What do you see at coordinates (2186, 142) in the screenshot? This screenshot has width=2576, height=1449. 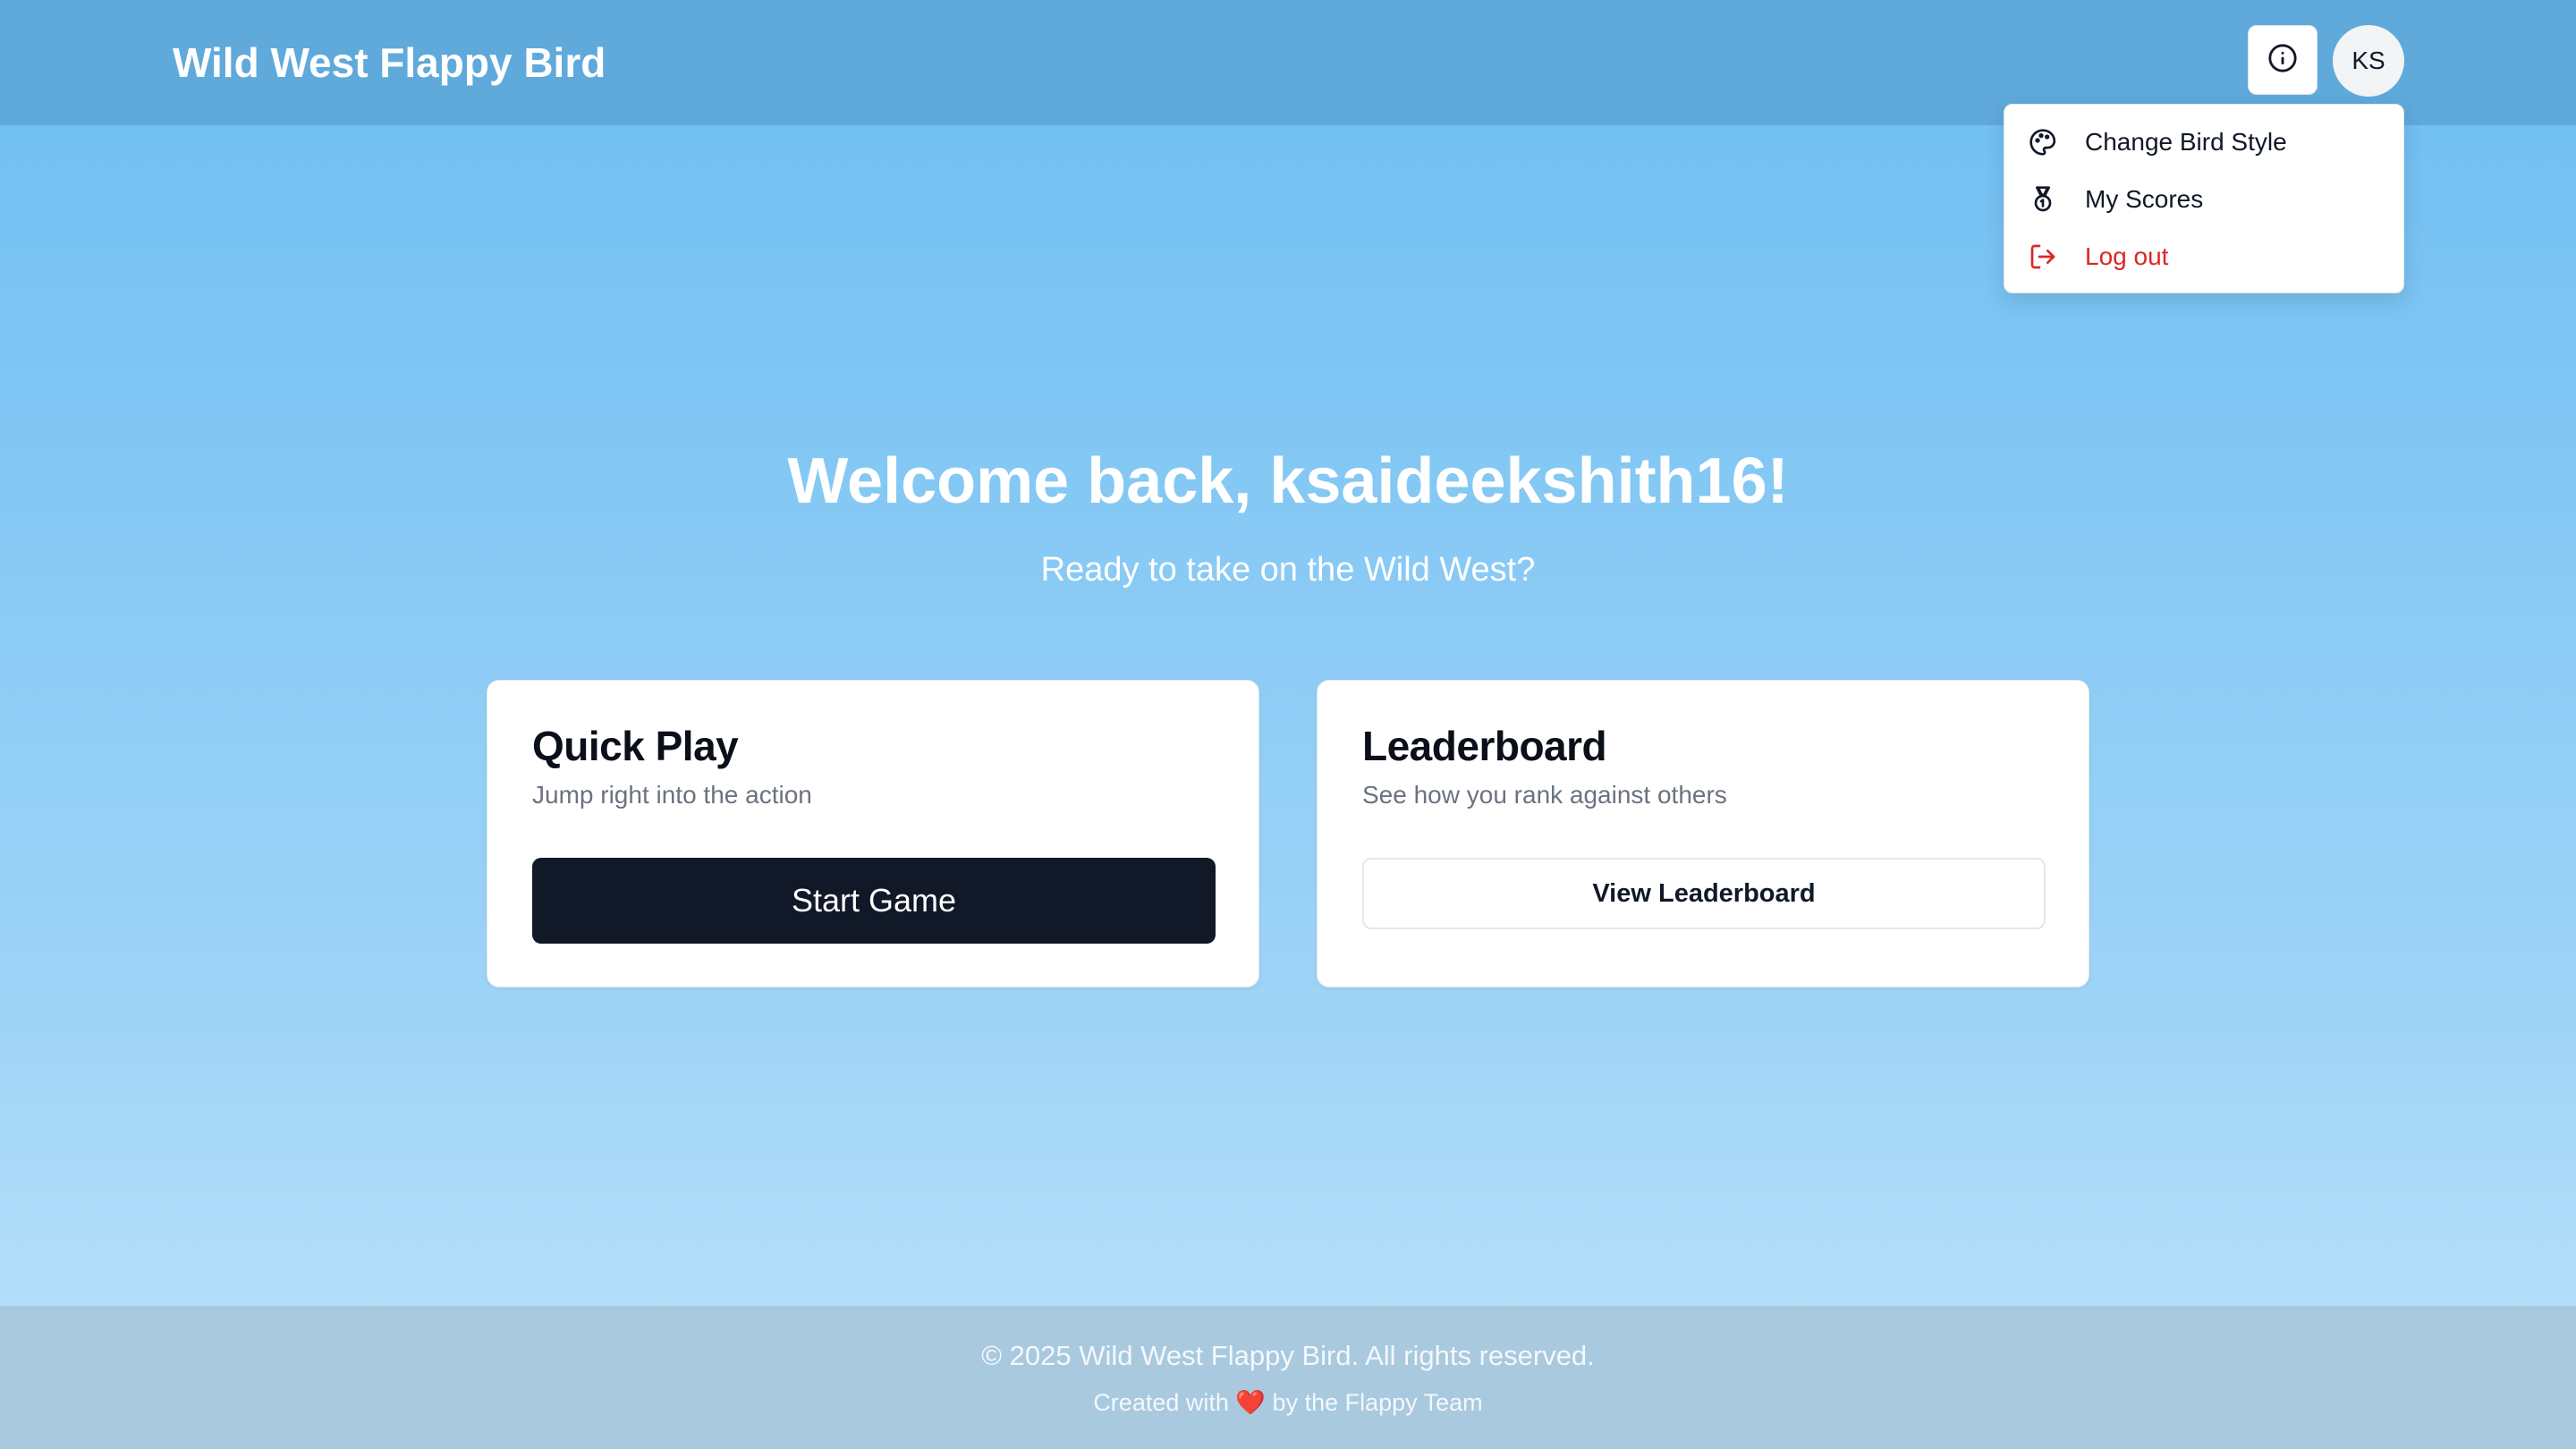 I see `menu-item-label: Change Bird Style` at bounding box center [2186, 142].